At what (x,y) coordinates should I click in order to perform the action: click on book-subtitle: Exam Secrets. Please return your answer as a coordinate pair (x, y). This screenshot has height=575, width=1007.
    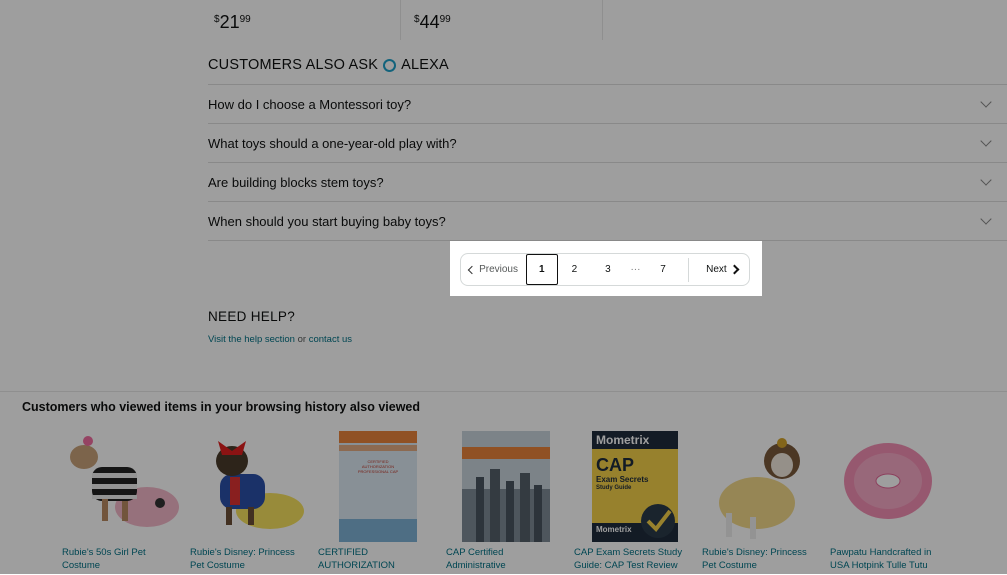
    Looking at the image, I should click on (622, 479).